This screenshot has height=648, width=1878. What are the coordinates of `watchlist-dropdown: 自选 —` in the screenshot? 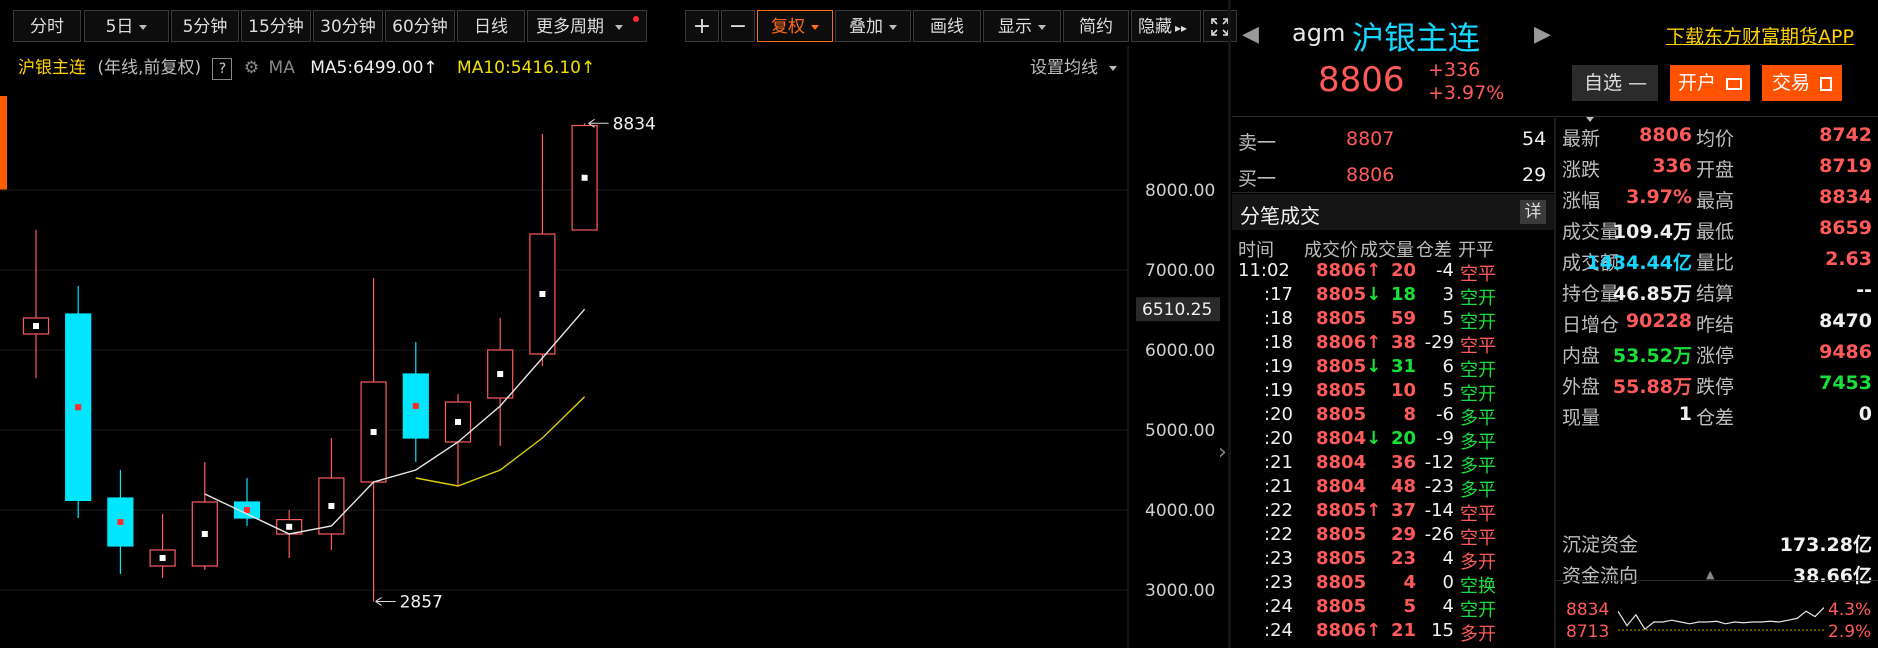 It's located at (1615, 93).